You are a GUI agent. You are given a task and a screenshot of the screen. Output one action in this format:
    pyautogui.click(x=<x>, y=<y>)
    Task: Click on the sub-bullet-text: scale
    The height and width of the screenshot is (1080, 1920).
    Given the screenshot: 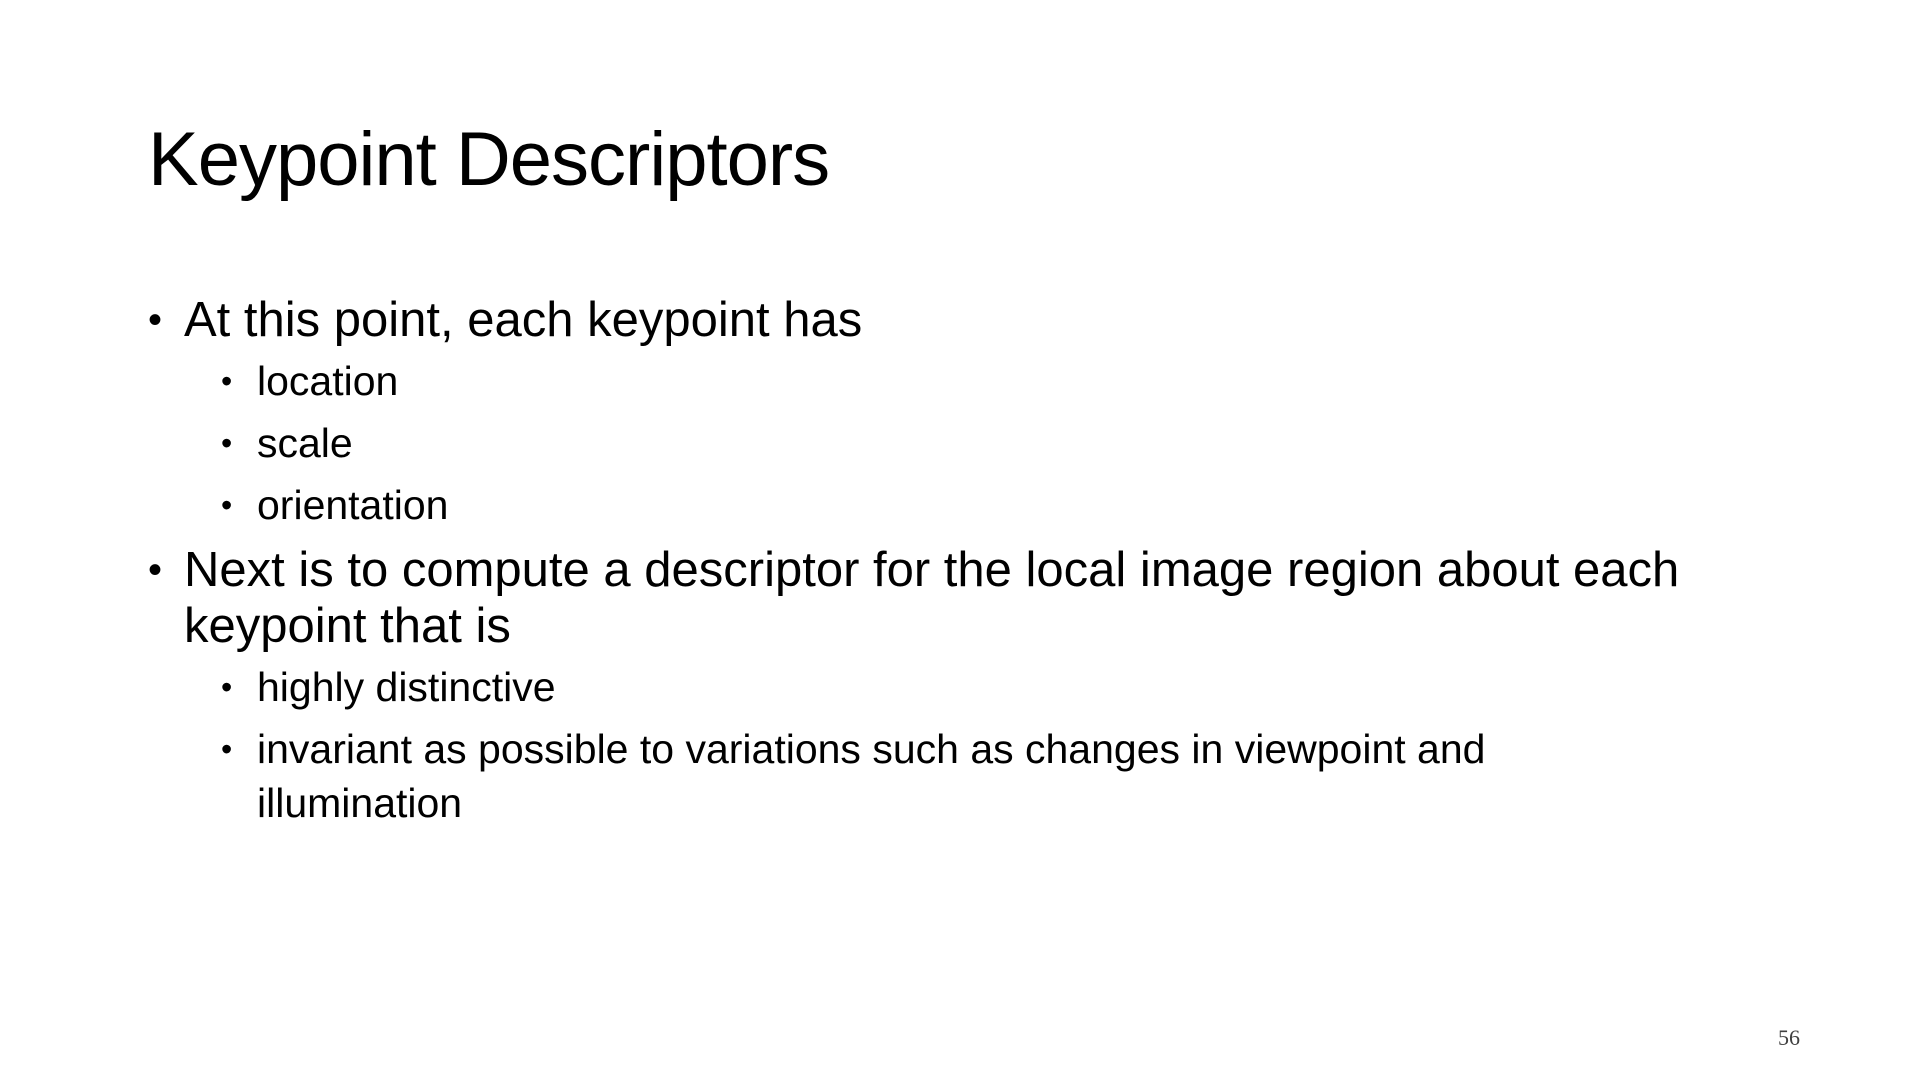 What is the action you would take?
    pyautogui.click(x=305, y=443)
    